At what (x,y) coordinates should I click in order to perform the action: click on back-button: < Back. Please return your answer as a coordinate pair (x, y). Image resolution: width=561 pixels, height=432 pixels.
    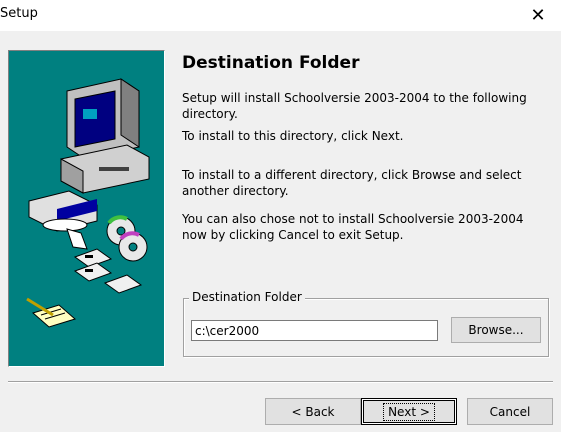
    Looking at the image, I should click on (313, 411).